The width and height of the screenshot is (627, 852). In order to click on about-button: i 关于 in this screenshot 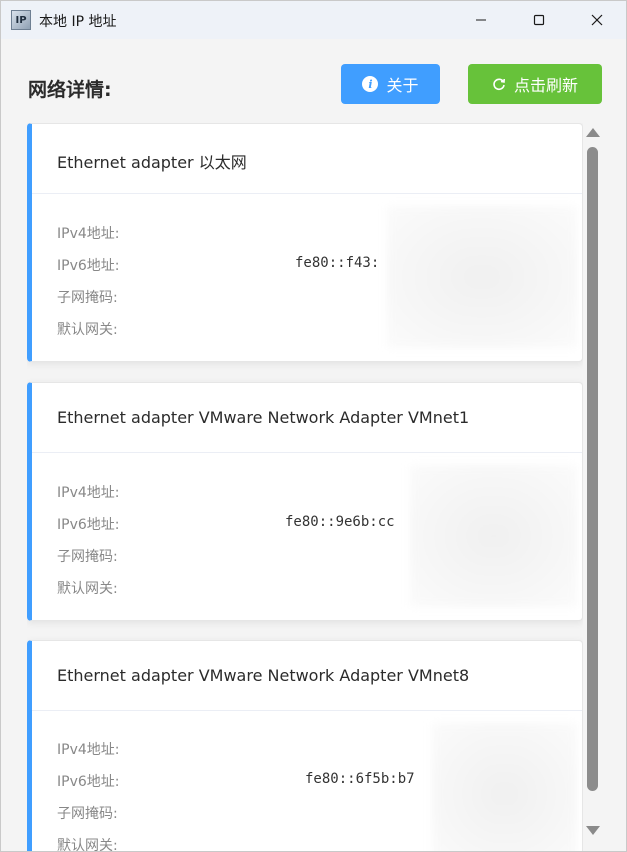, I will do `click(390, 84)`.